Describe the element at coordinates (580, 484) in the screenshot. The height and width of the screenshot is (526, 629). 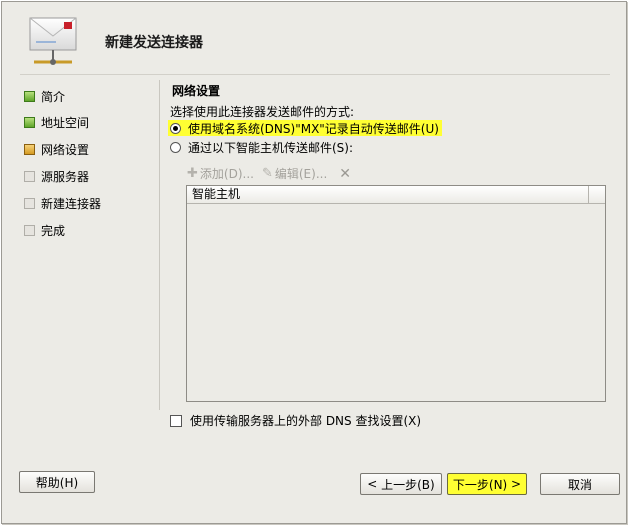
I see `cancel-button: 取消` at that location.